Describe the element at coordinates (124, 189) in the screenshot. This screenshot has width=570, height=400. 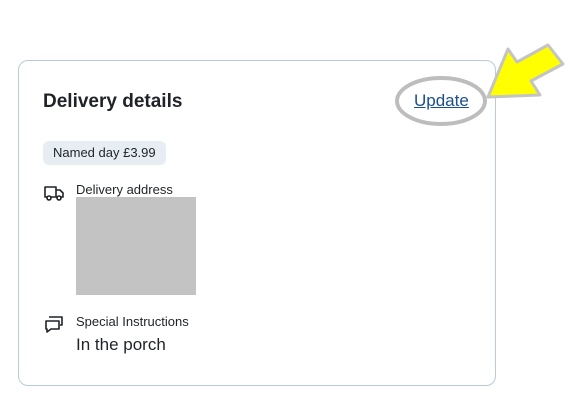
I see `delivery-address-label: Delivery address` at that location.